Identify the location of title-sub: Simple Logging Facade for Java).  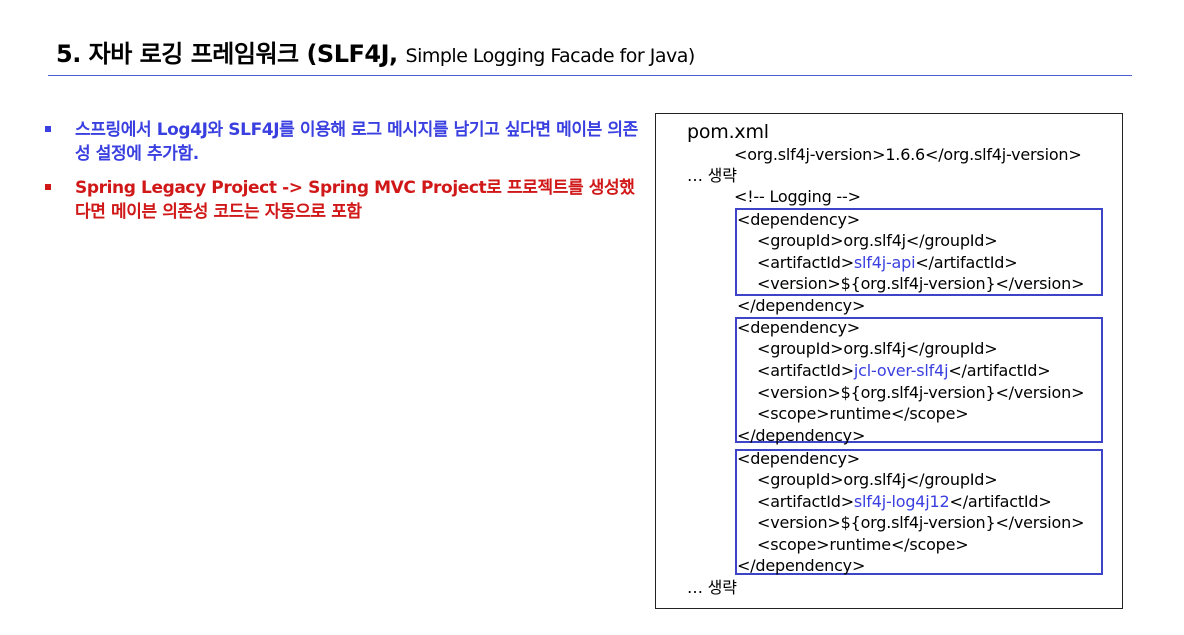
(550, 56).